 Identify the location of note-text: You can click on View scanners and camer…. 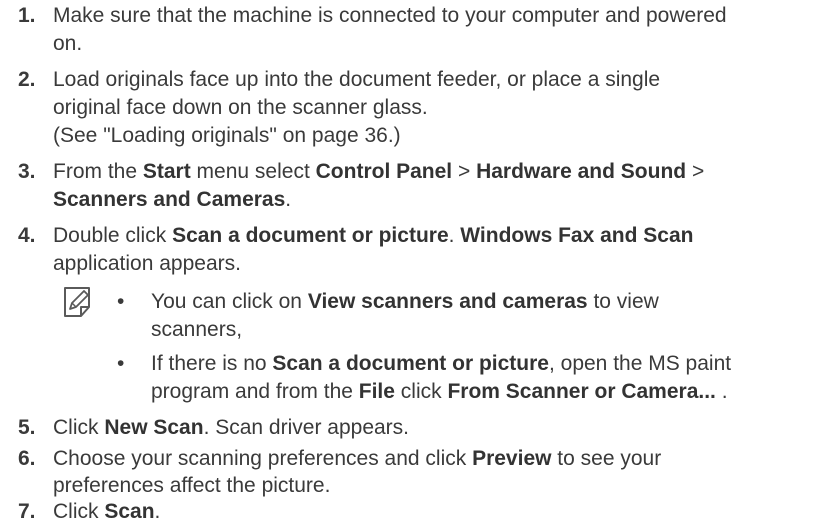
(405, 301).